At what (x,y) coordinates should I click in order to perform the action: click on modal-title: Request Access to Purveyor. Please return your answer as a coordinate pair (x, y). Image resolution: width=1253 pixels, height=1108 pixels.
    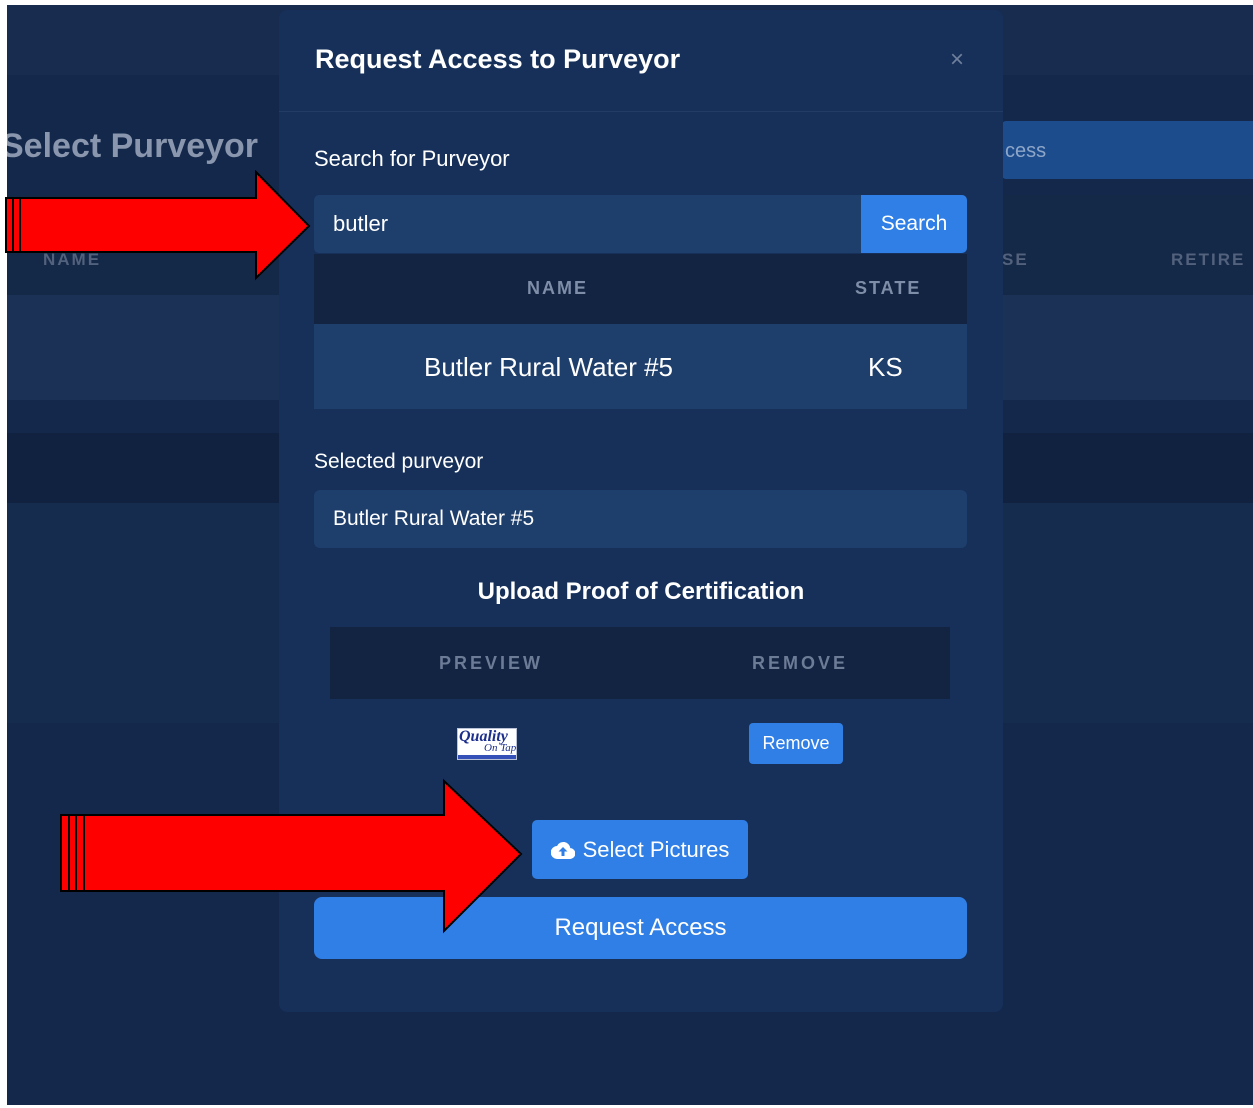
    Looking at the image, I should click on (498, 59).